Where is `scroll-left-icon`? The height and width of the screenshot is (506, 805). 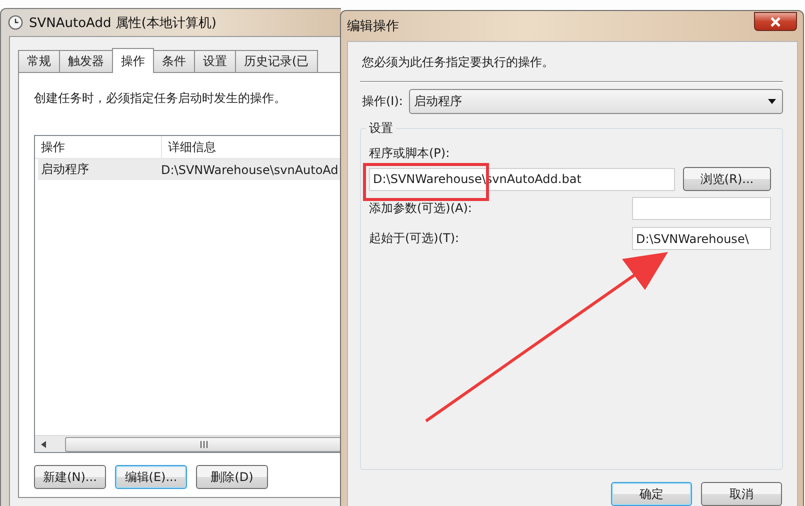 scroll-left-icon is located at coordinates (44, 444).